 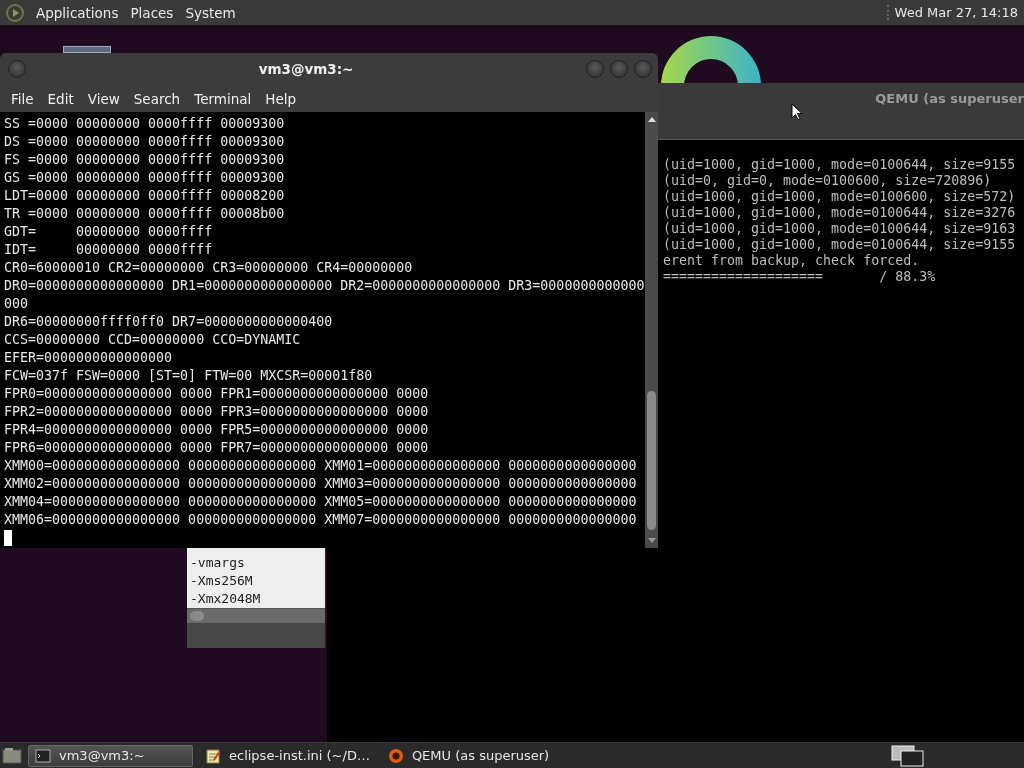 What do you see at coordinates (306, 69) in the screenshot?
I see `window-title: vm3@vm3:~` at bounding box center [306, 69].